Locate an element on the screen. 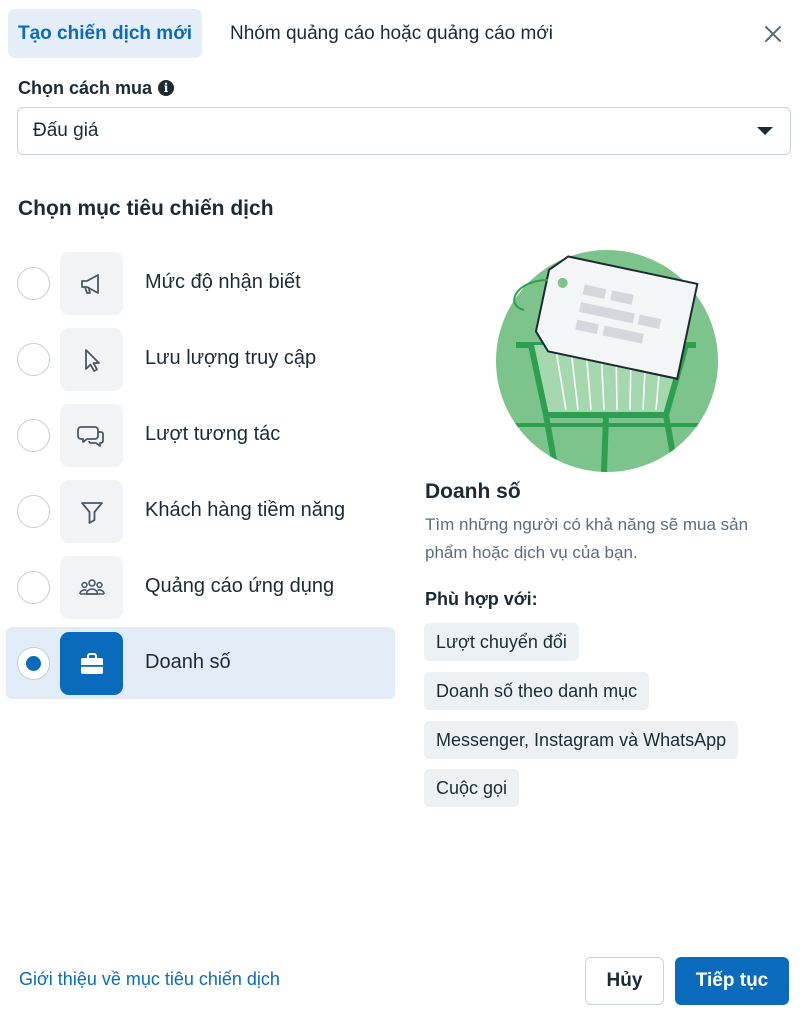  buying-type-select: Đấu giá is located at coordinates (404, 131).